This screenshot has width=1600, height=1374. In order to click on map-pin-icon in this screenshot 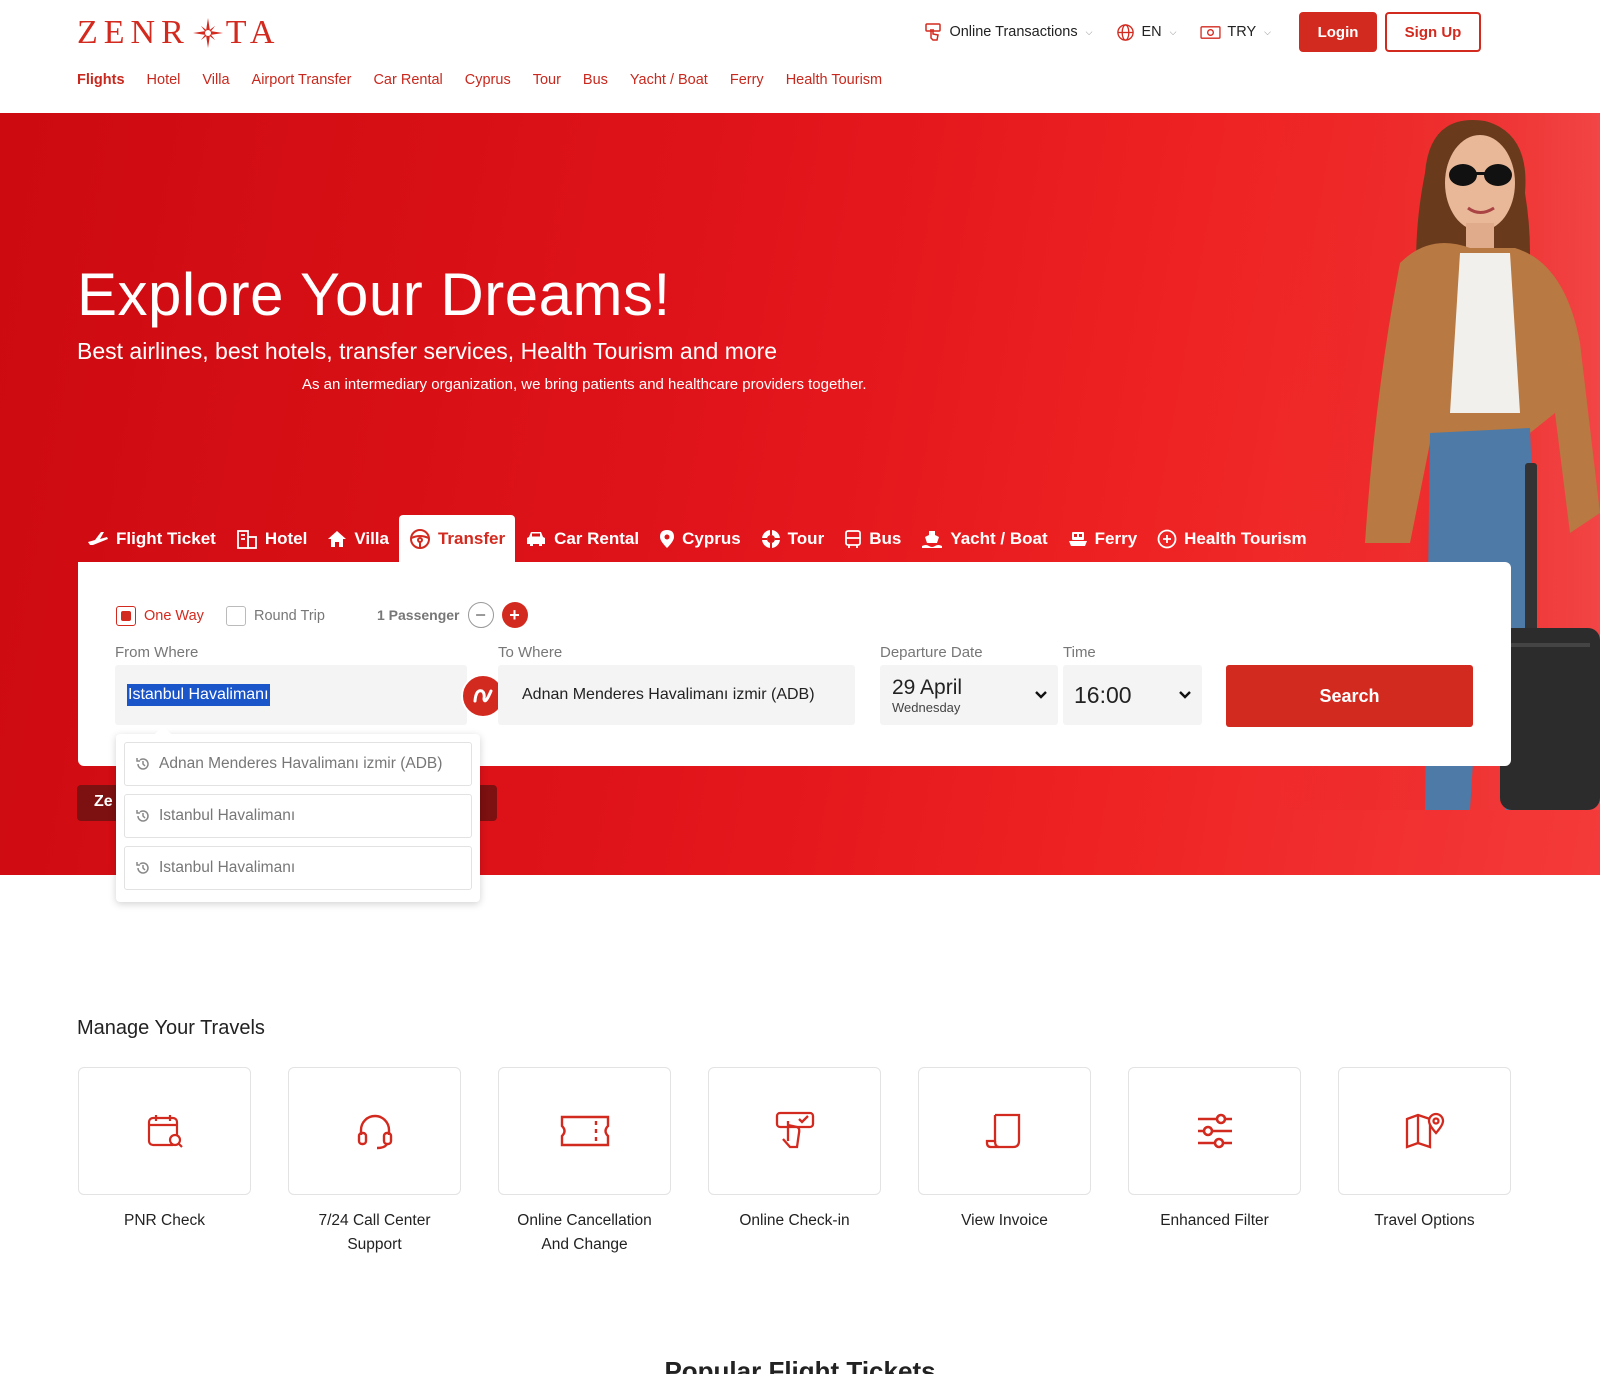, I will do `click(1424, 1130)`.